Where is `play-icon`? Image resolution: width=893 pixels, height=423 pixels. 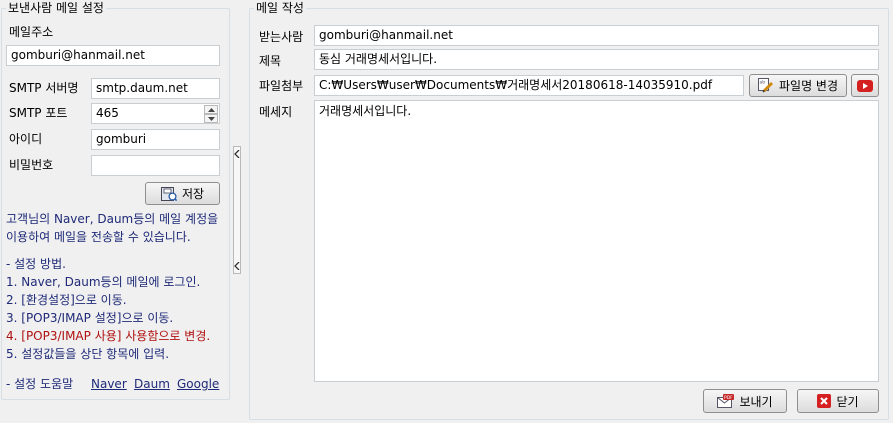 play-icon is located at coordinates (865, 85).